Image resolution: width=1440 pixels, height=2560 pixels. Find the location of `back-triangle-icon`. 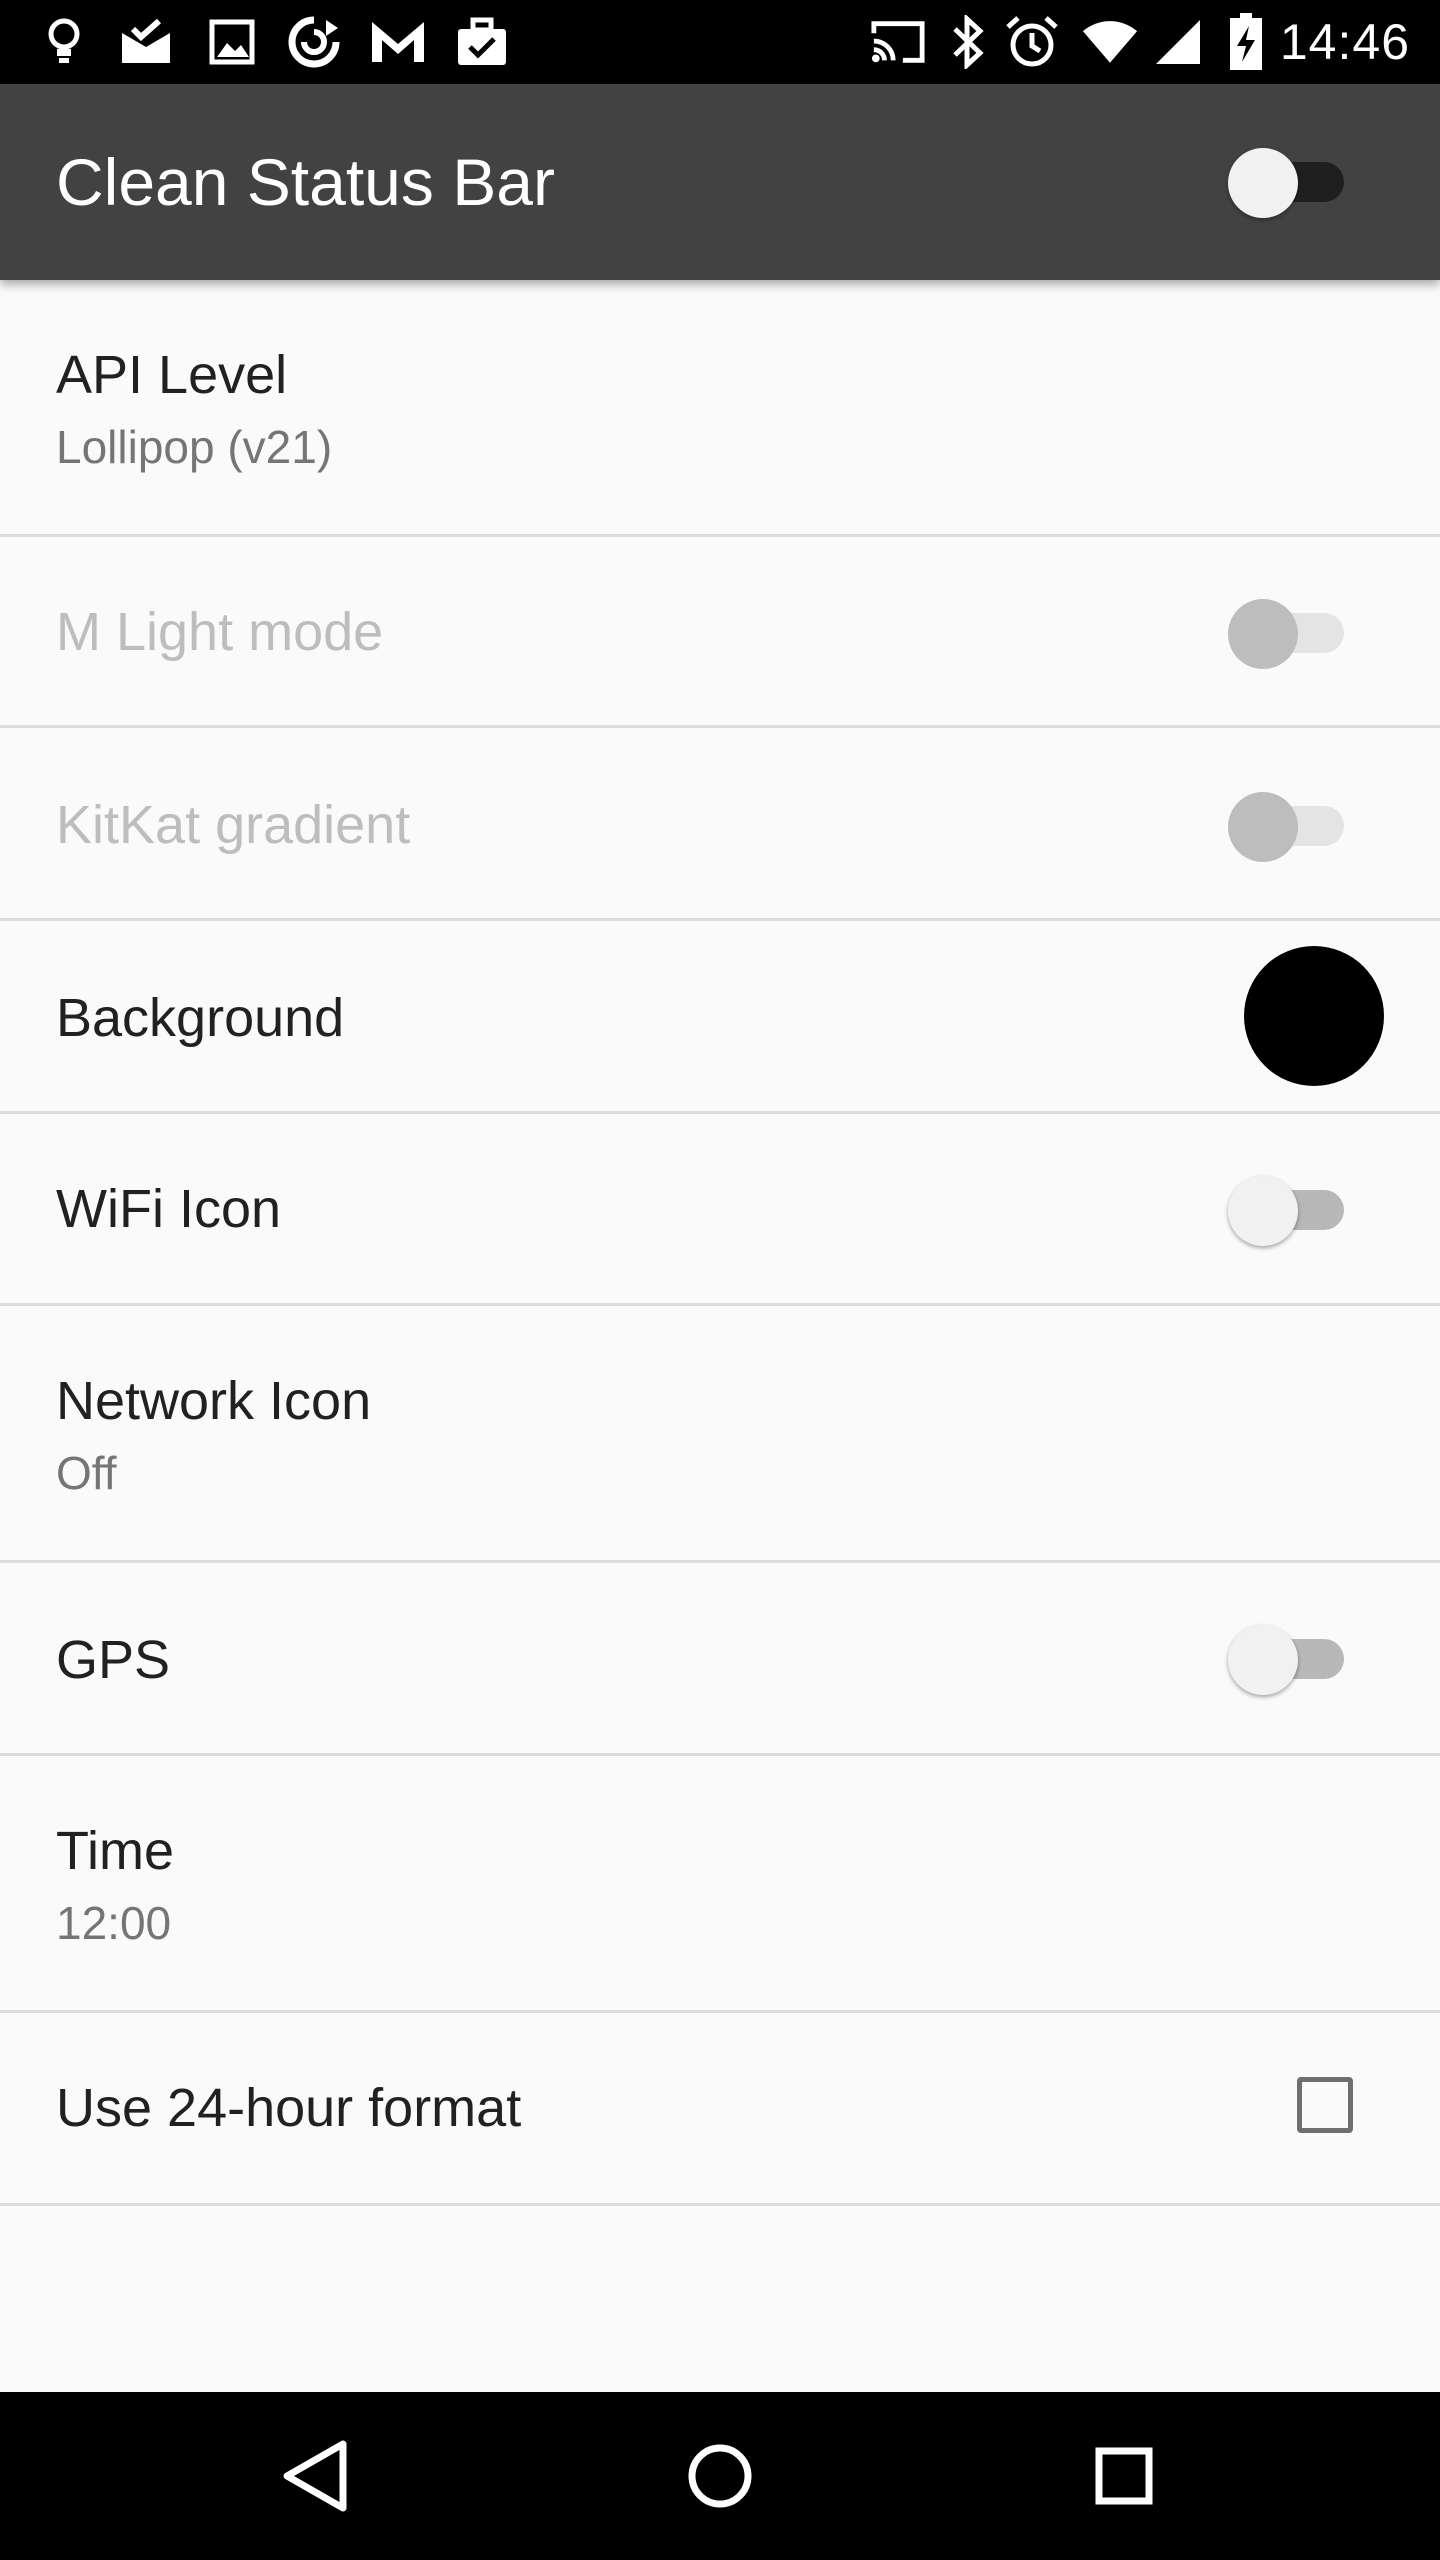

back-triangle-icon is located at coordinates (316, 2476).